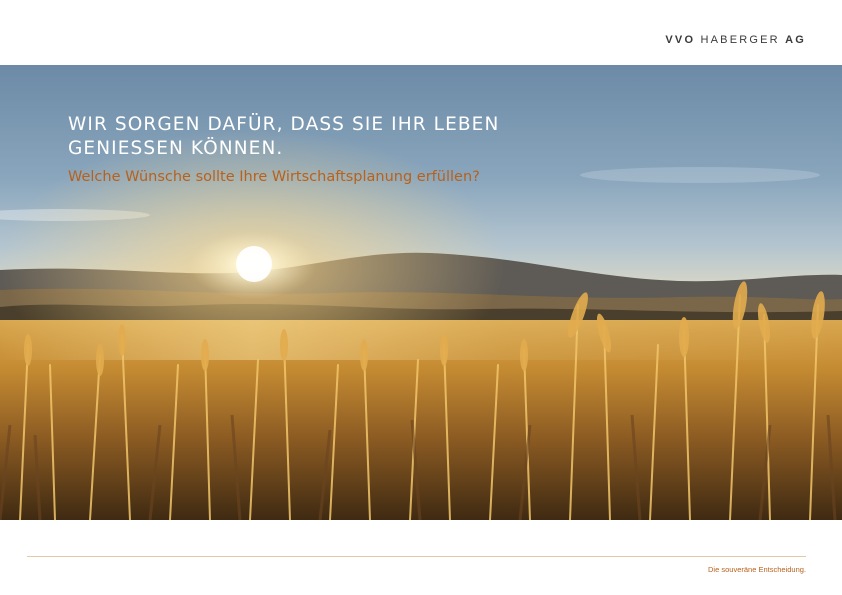 The image size is (842, 595). What do you see at coordinates (416, 556) in the screenshot?
I see `footer-divider` at bounding box center [416, 556].